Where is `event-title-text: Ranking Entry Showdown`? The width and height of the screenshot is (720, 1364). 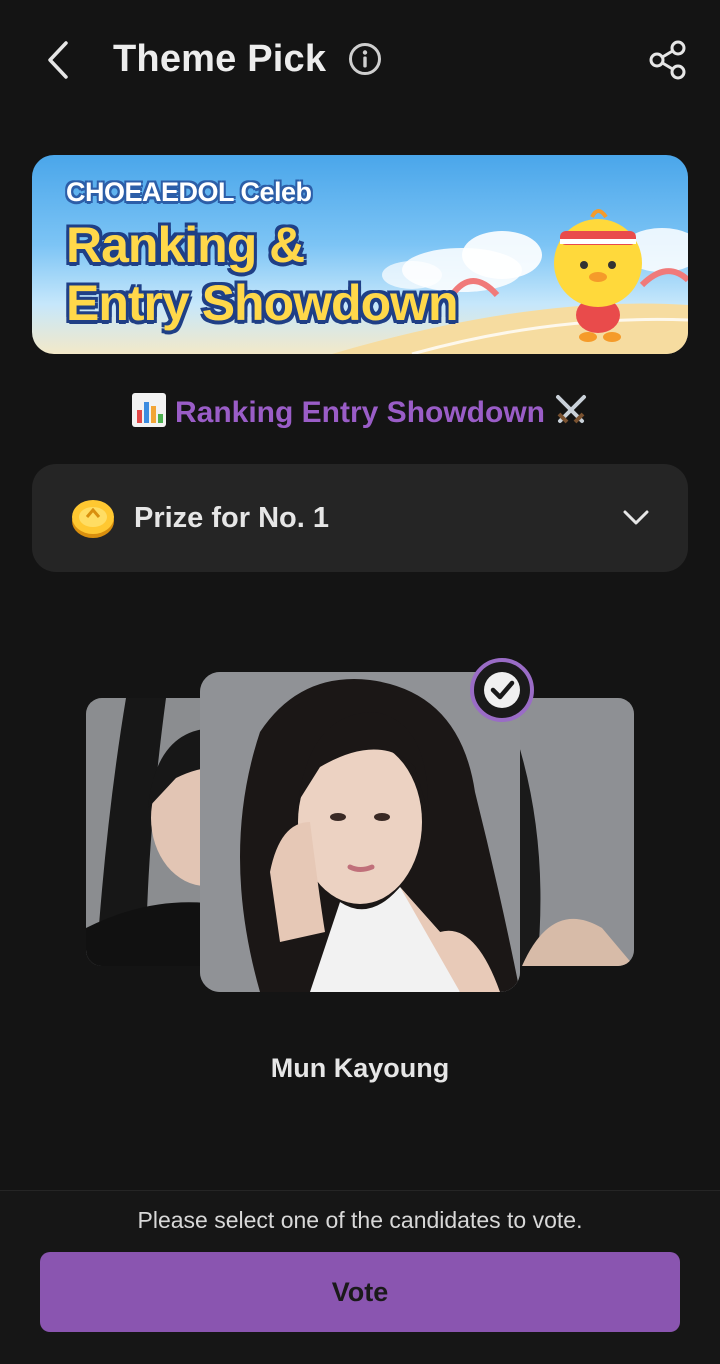
event-title-text: Ranking Entry Showdown is located at coordinates (359, 412).